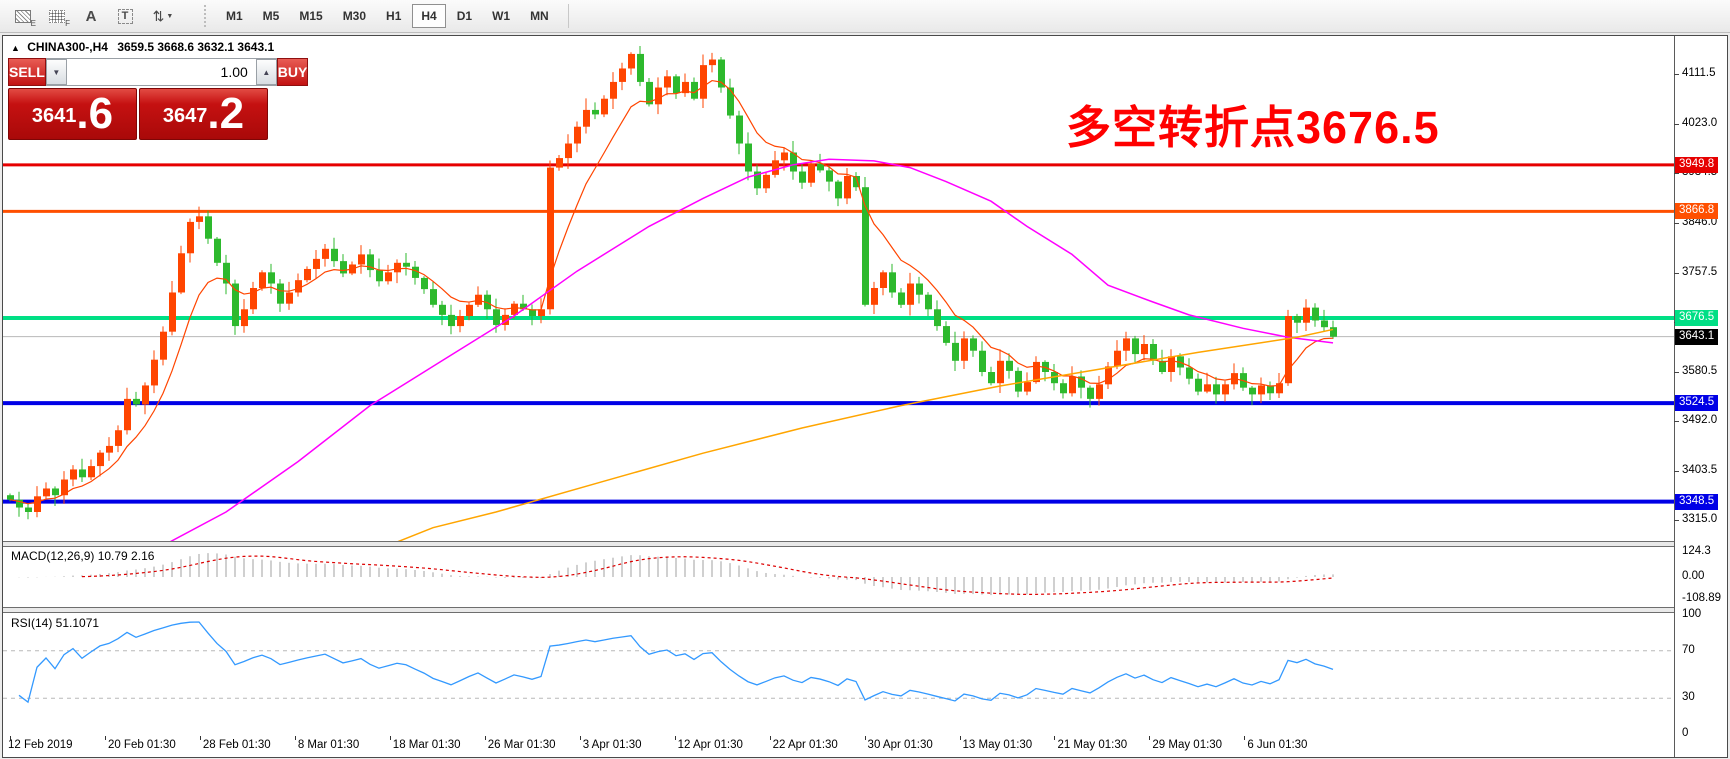 This screenshot has width=1730, height=759. Describe the element at coordinates (271, 16) in the screenshot. I see `timeframe-button-m5: M5` at that location.